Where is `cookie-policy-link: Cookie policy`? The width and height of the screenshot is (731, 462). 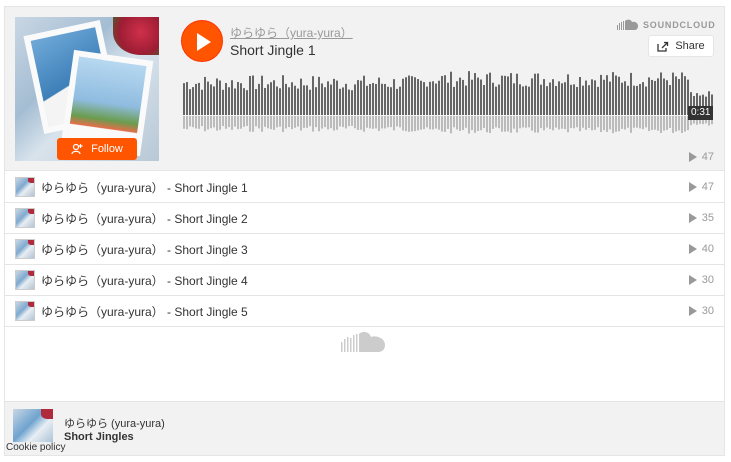
cookie-policy-link: Cookie policy is located at coordinates (36, 447).